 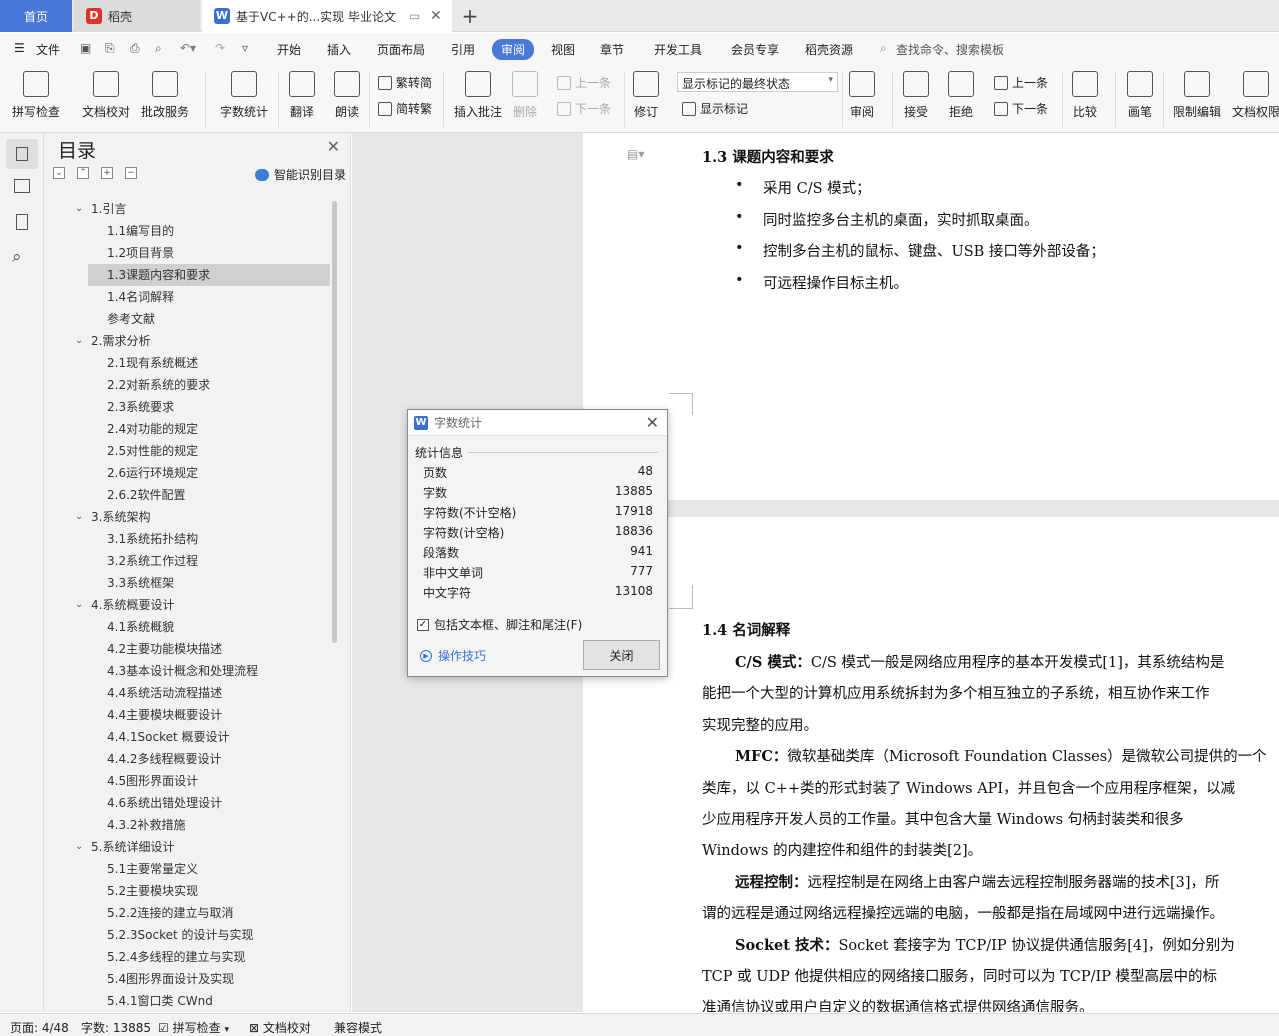 What do you see at coordinates (347, 94) in the screenshot?
I see `read-aloud-button: 朗读` at bounding box center [347, 94].